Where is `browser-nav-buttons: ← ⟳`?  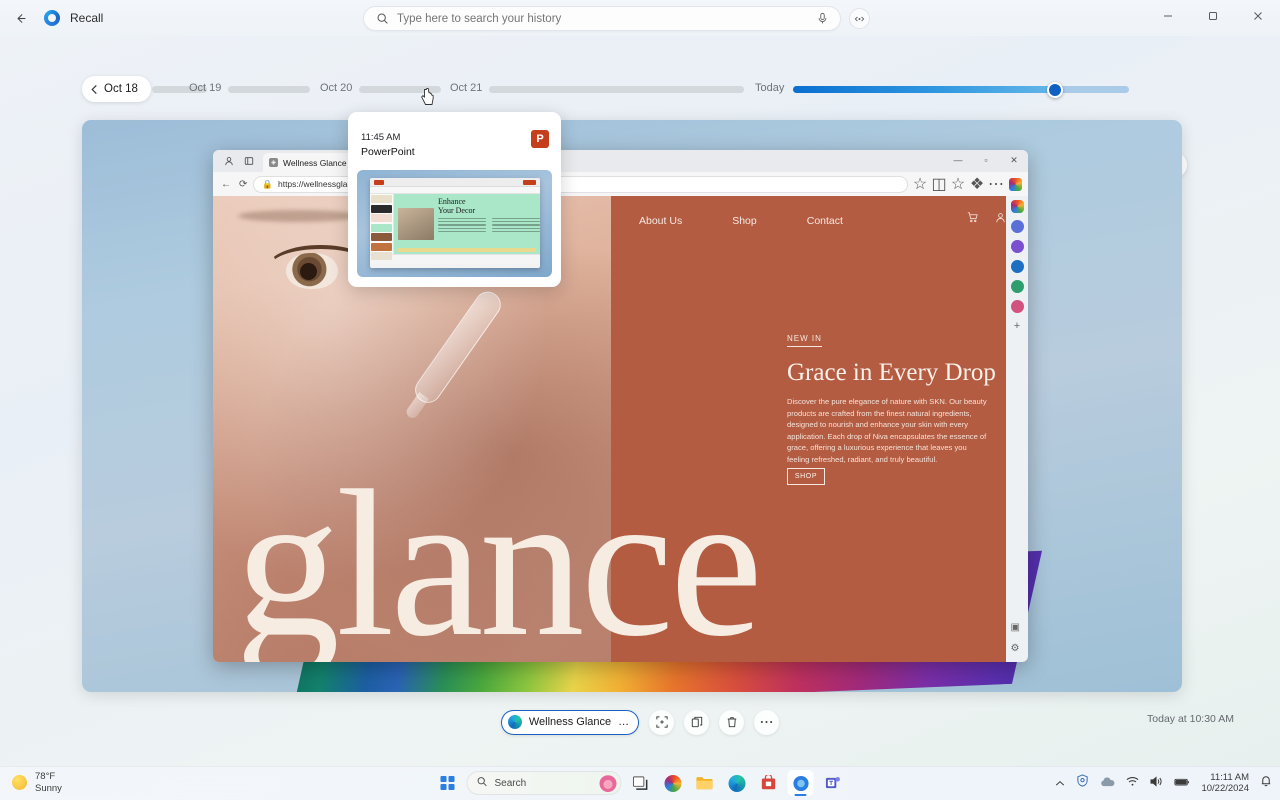 browser-nav-buttons: ← ⟳ is located at coordinates (233, 184).